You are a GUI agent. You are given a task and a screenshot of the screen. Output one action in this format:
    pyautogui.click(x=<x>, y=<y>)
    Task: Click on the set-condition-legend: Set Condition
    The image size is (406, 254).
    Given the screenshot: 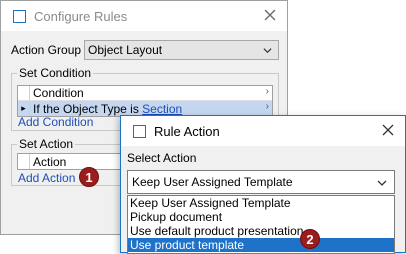 What is the action you would take?
    pyautogui.click(x=55, y=73)
    